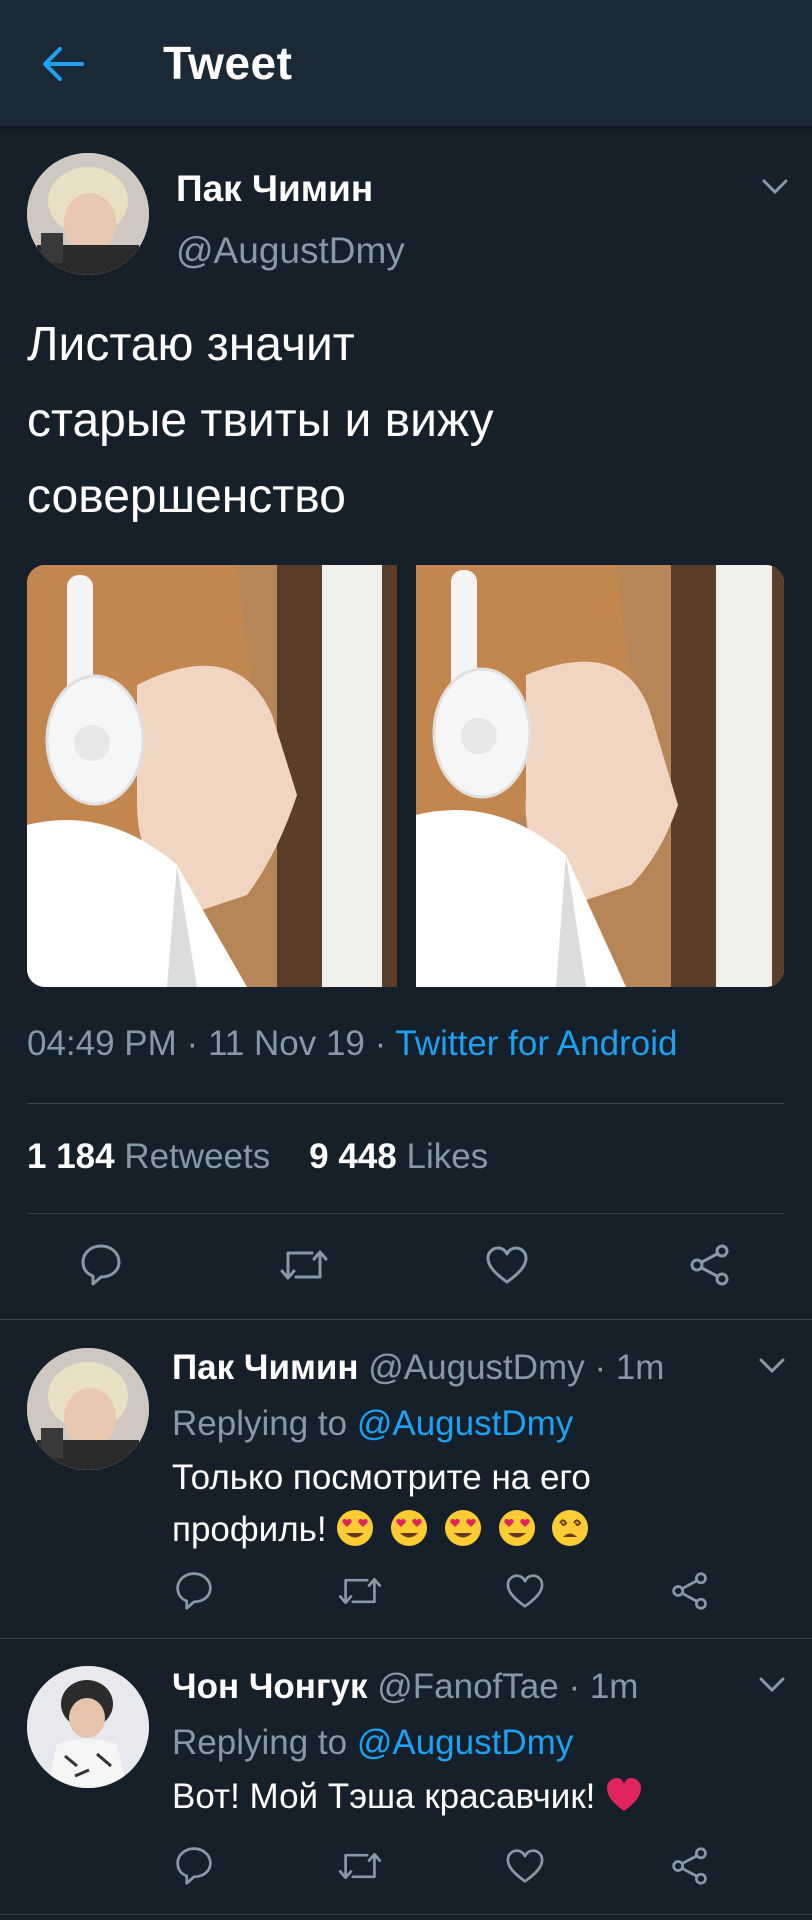  Describe the element at coordinates (353, 1156) in the screenshot. I see `likes-count: 9 448` at that location.